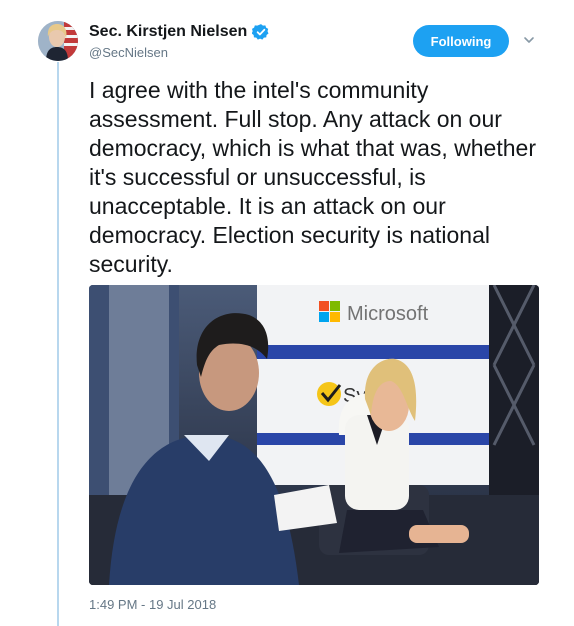  Describe the element at coordinates (260, 32) in the screenshot. I see `verified-badge-icon` at that location.